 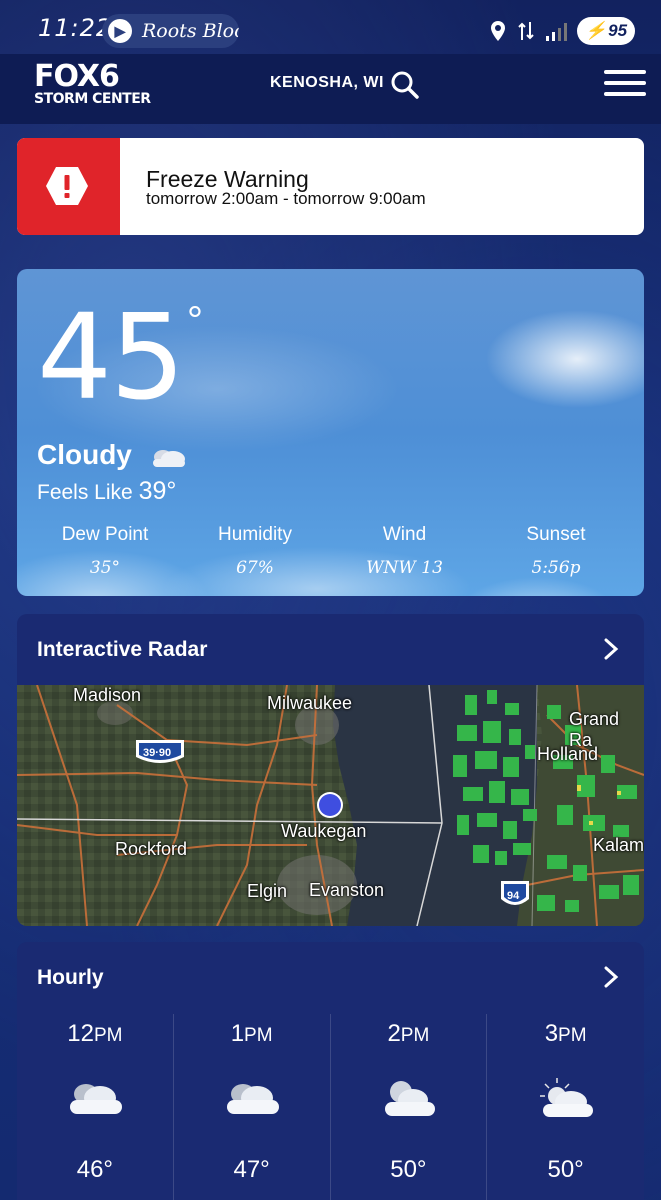 What do you see at coordinates (75, 28) in the screenshot?
I see `status-time: 11:22` at bounding box center [75, 28].